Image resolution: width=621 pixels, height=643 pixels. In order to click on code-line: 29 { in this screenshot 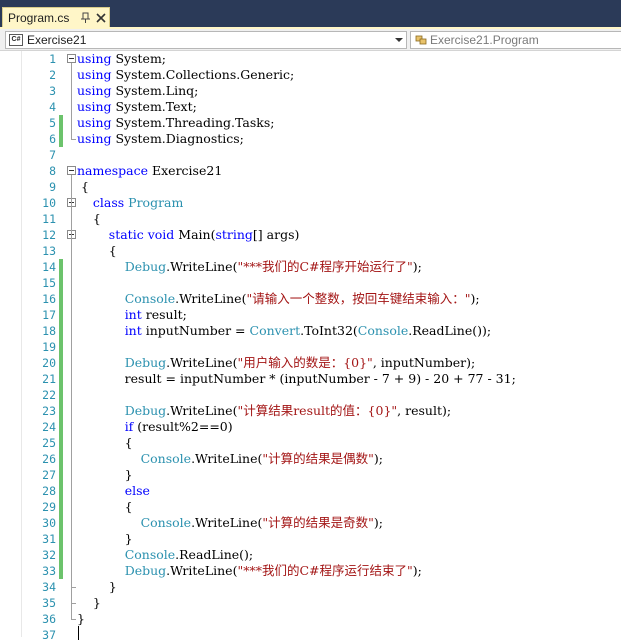, I will do `click(310, 507)`.